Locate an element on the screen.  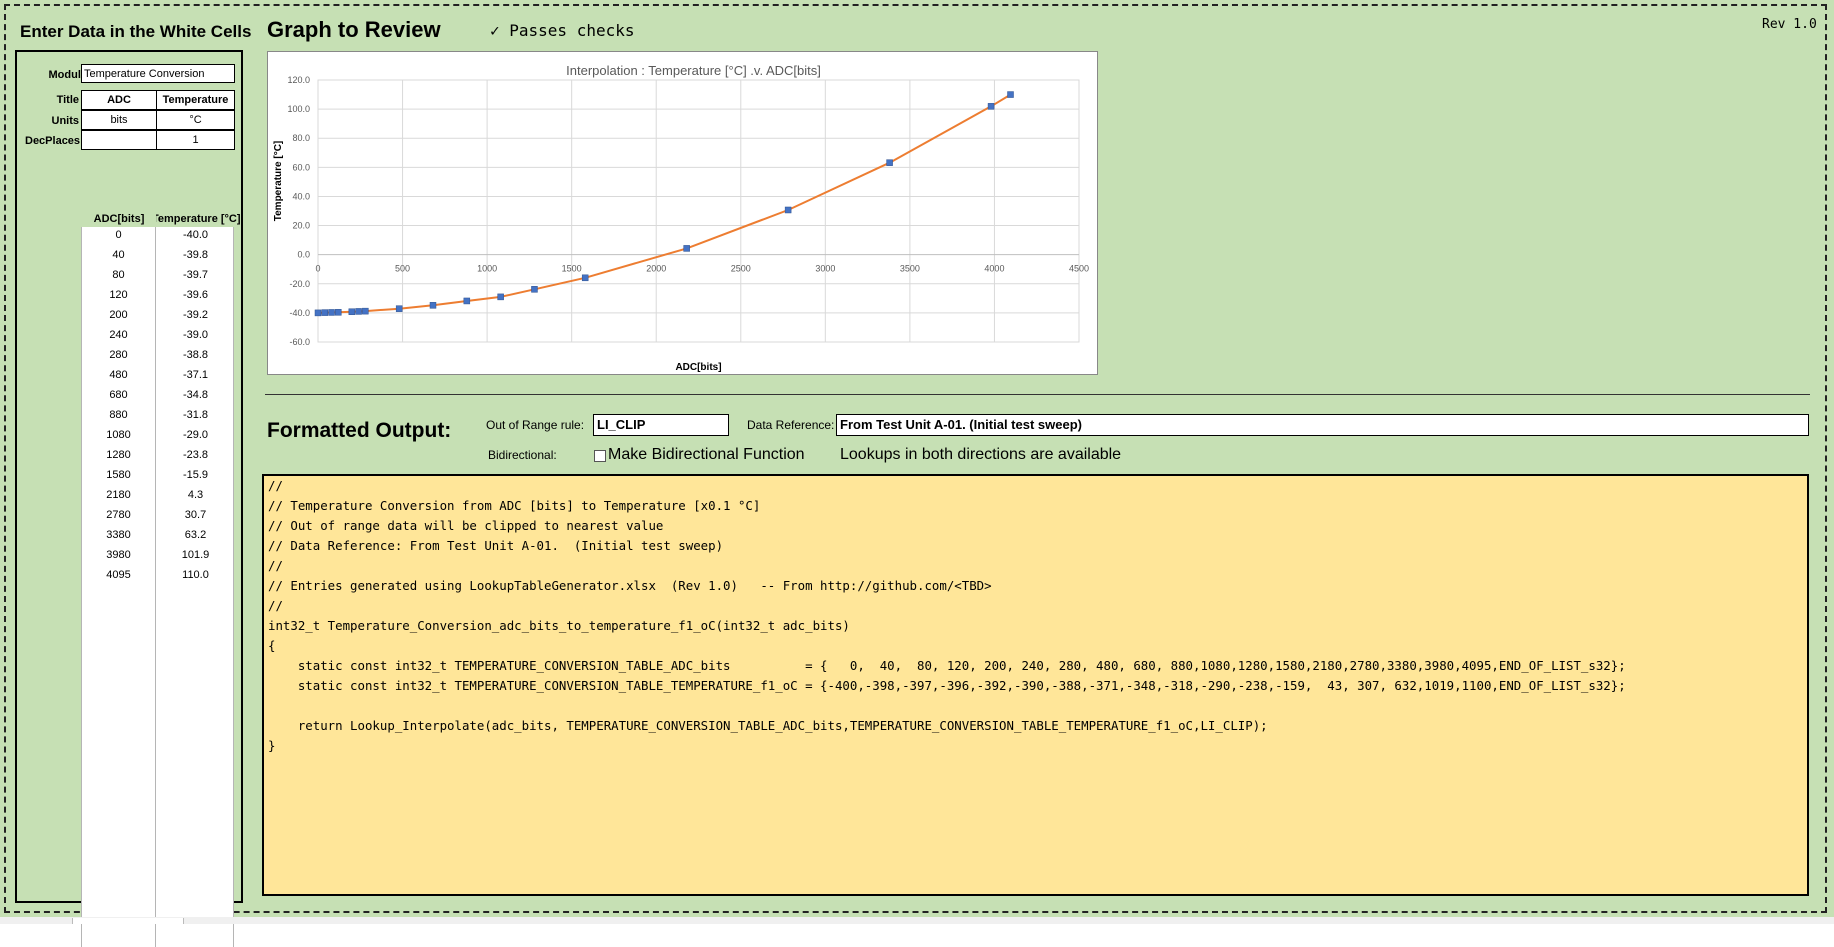
y-tick-label: 0.0 is located at coordinates (303, 255).